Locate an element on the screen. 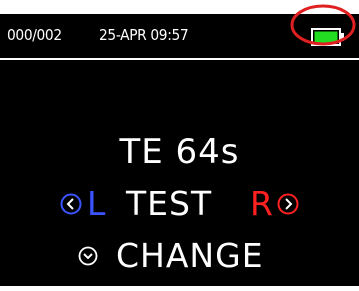  ear-selector: L TEST R is located at coordinates (187, 204).